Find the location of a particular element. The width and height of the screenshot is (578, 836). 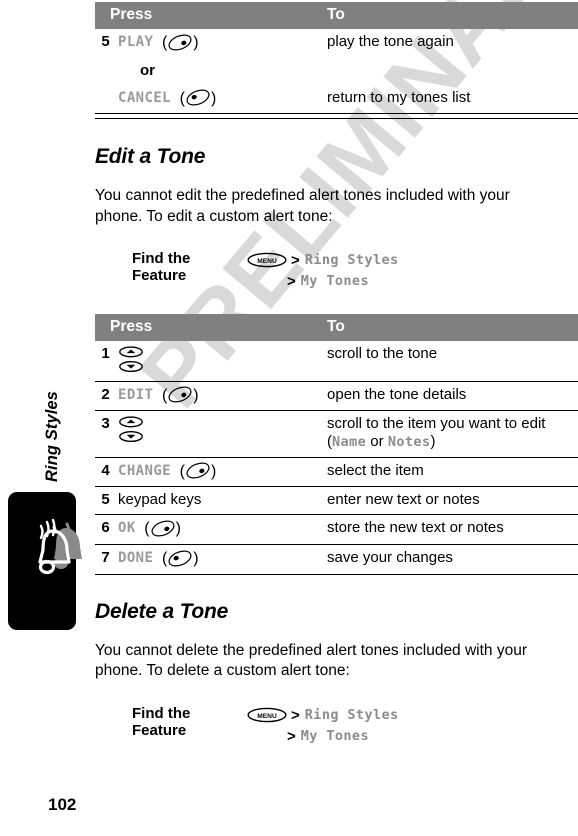

table-header-row: Press To is located at coordinates (336, 327).